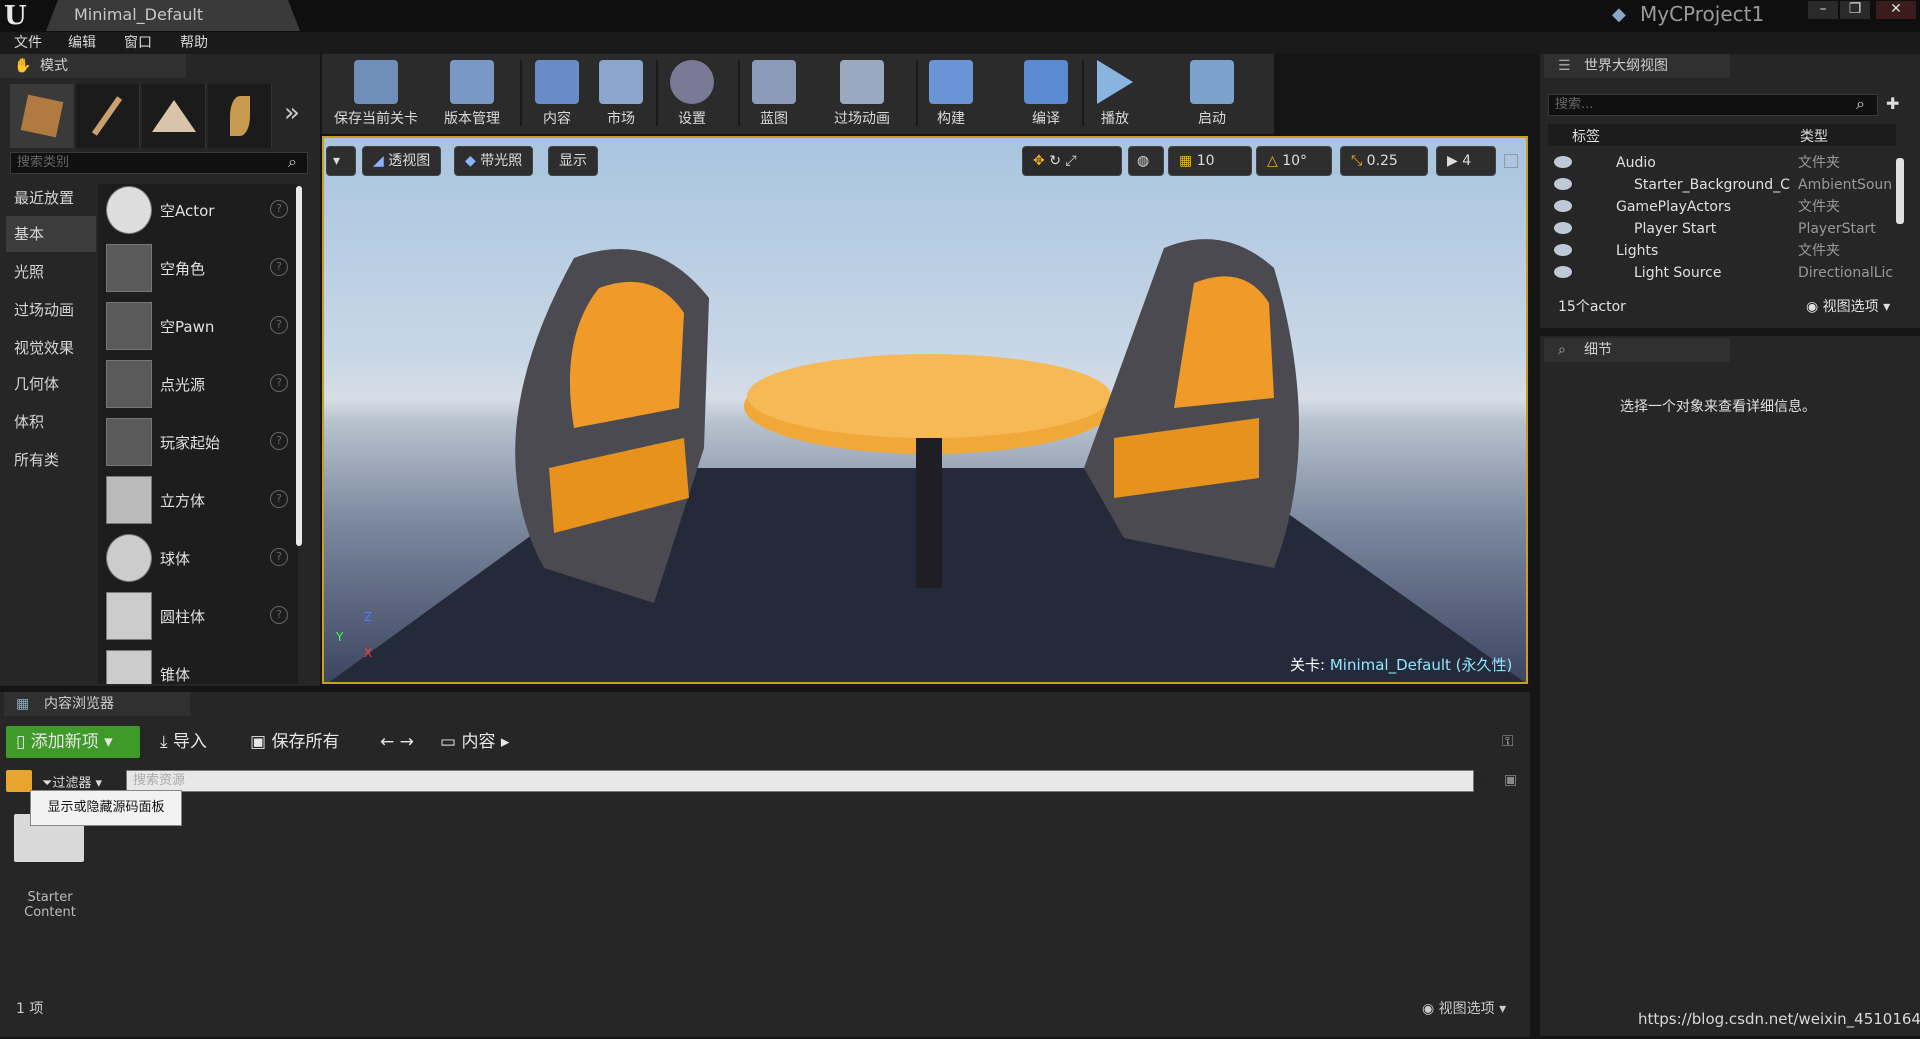 The width and height of the screenshot is (1920, 1039). Describe the element at coordinates (573, 161) in the screenshot. I see `show-button: 显示` at that location.